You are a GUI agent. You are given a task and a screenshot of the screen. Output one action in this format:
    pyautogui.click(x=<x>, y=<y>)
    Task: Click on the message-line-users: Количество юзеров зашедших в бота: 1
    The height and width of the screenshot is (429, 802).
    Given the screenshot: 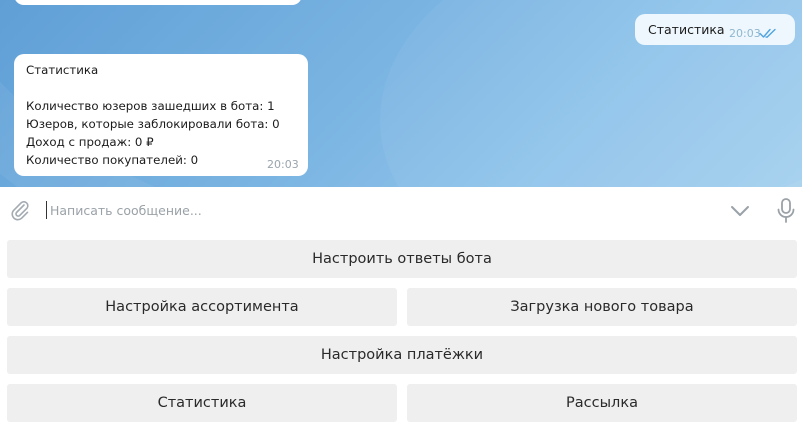 What is the action you would take?
    pyautogui.click(x=150, y=106)
    